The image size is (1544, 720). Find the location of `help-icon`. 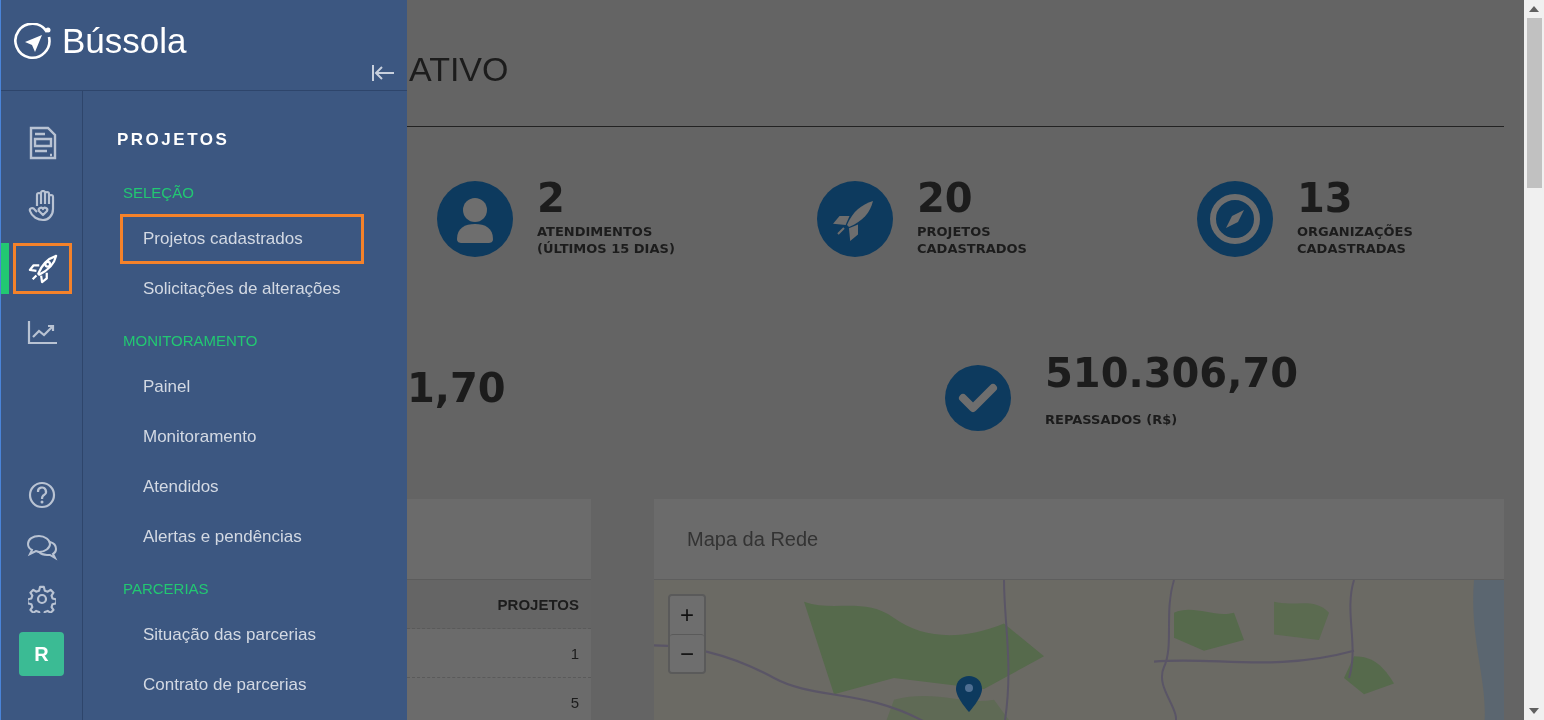

help-icon is located at coordinates (41, 495).